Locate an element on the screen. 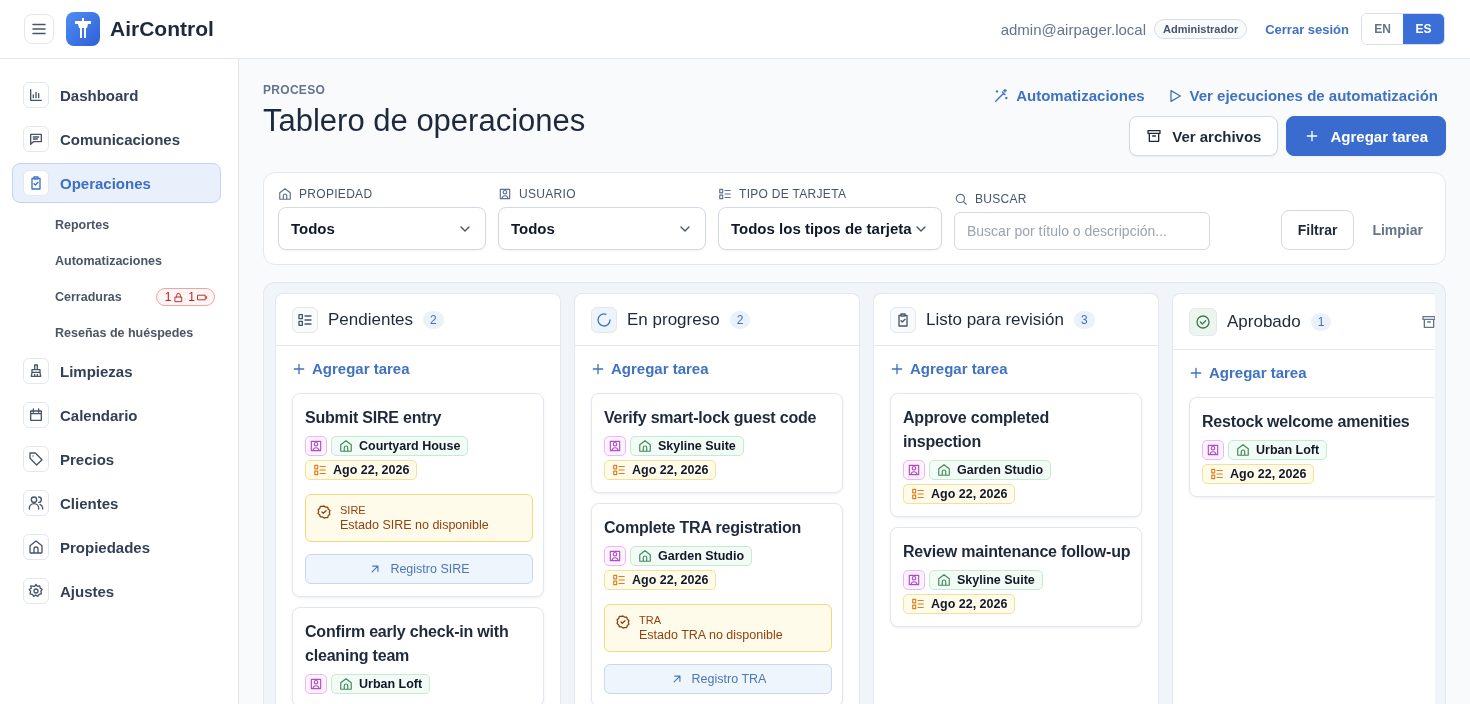 This screenshot has height=704, width=1470. role-badge: Administrador is located at coordinates (1201, 29).